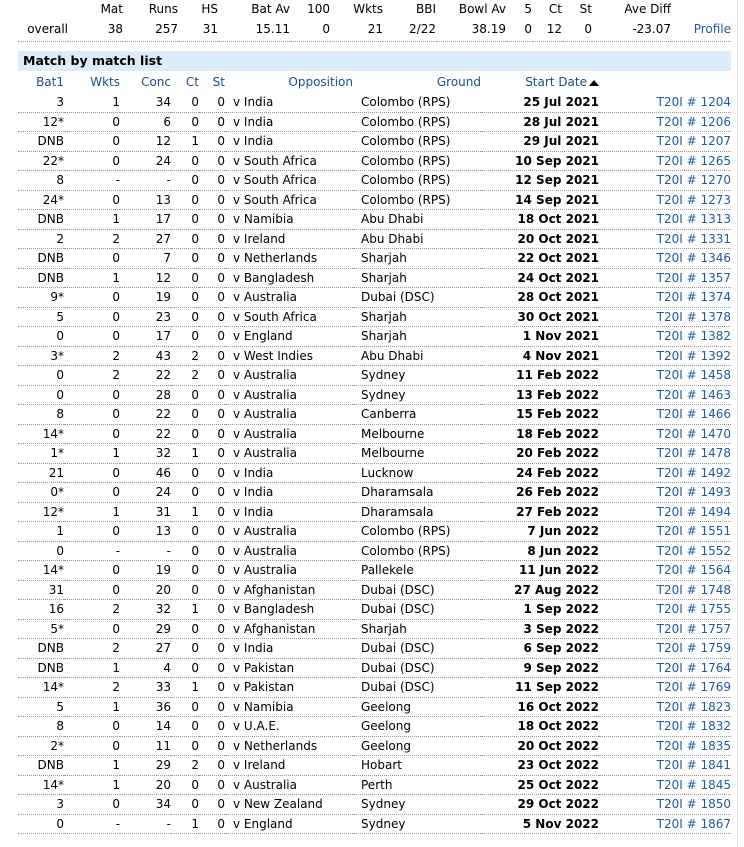 This screenshot has height=847, width=744. Describe the element at coordinates (41, 434) in the screenshot. I see `bat1-cell: 14*` at that location.